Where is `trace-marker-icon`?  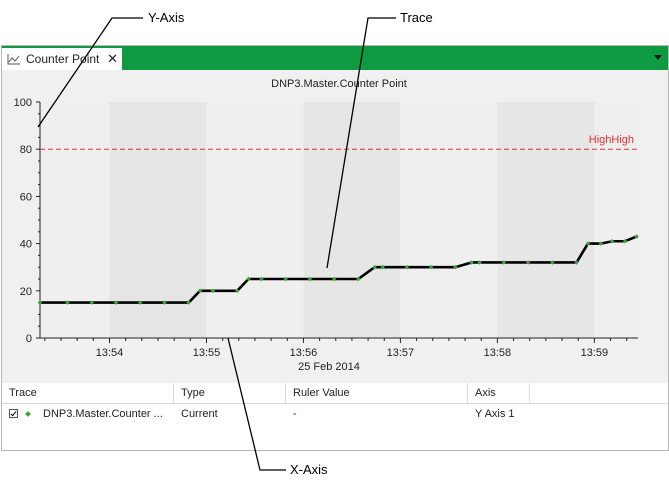
trace-marker-icon is located at coordinates (28, 414).